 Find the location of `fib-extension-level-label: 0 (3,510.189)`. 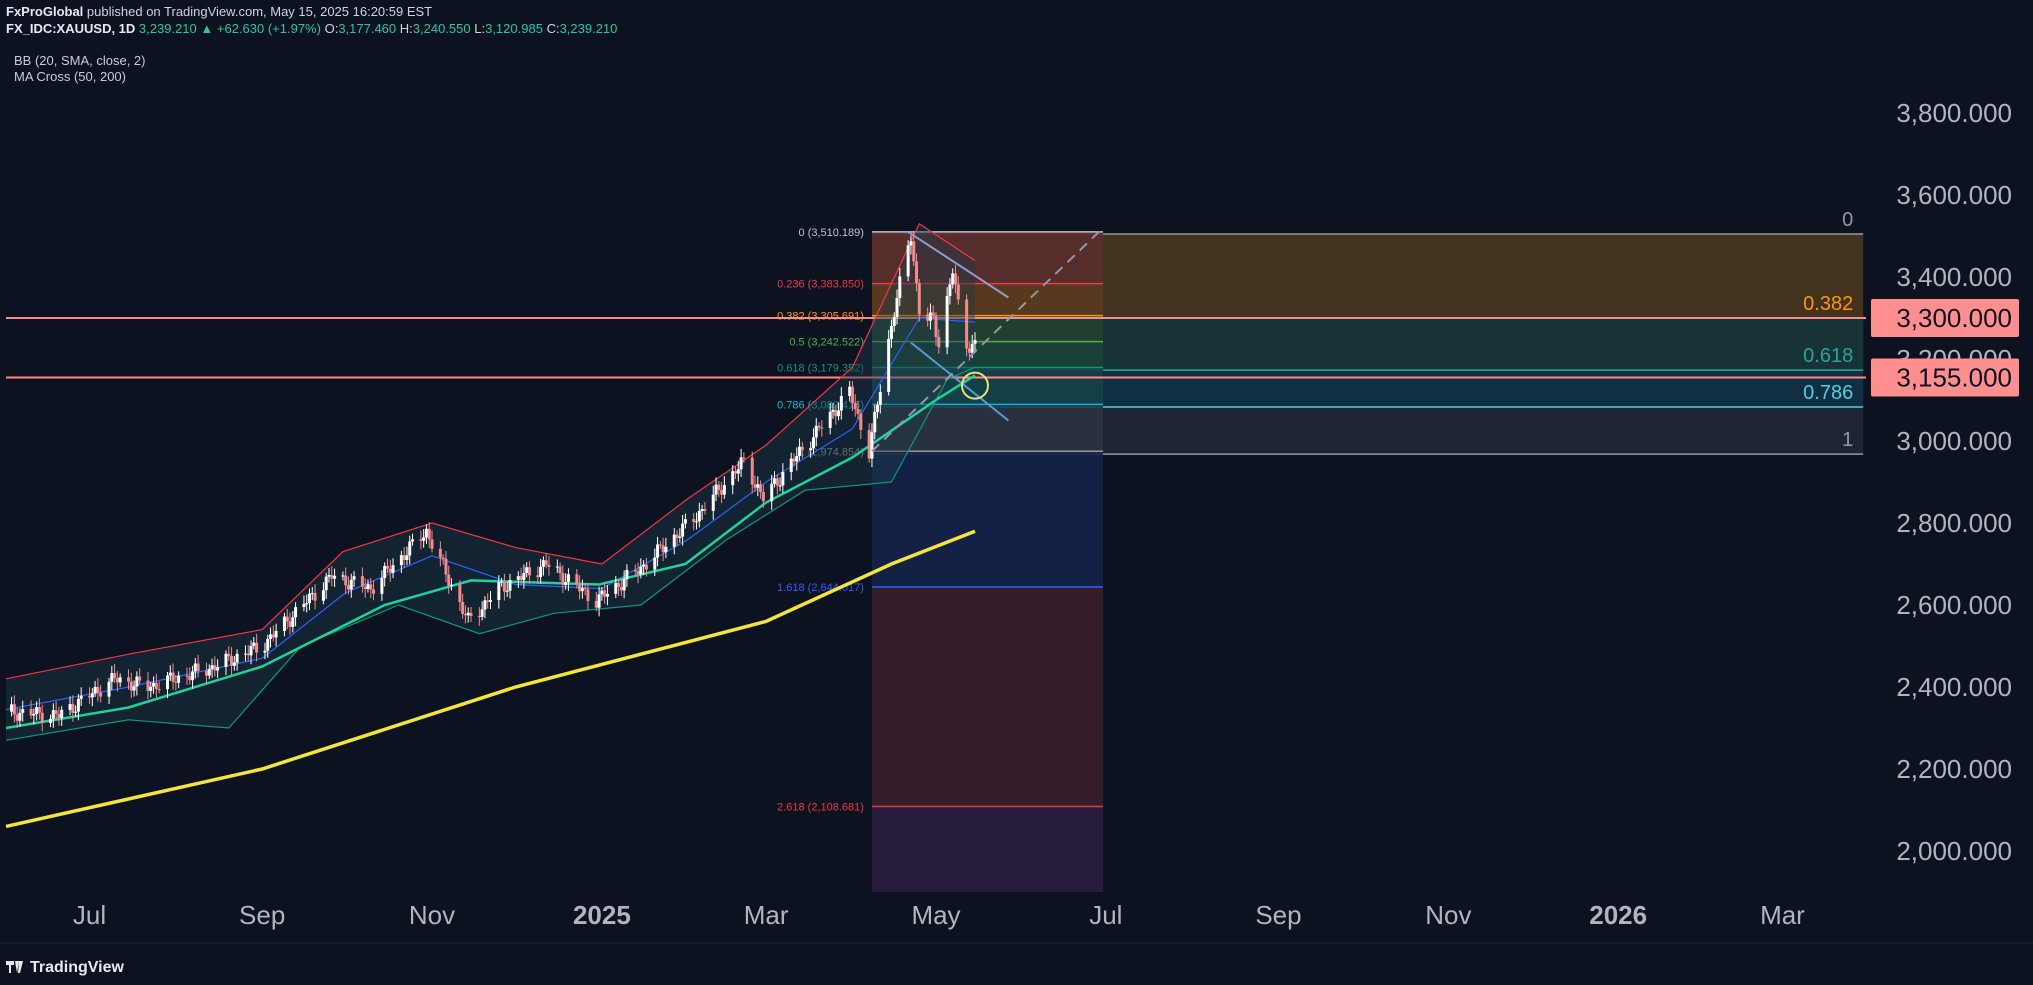

fib-extension-level-label: 0 (3,510.189) is located at coordinates (831, 233).